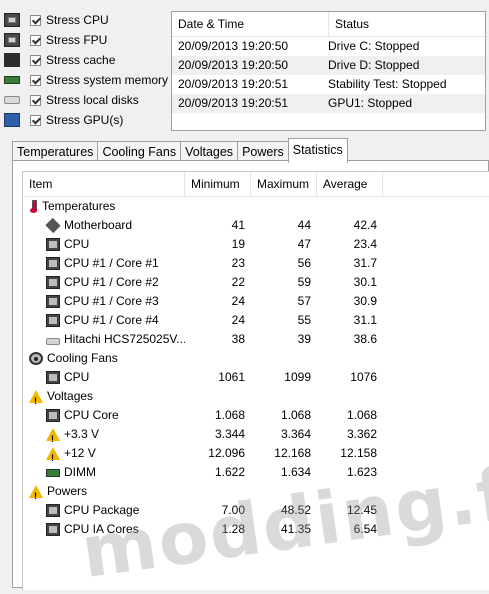 The image size is (489, 594). What do you see at coordinates (361, 434) in the screenshot?
I see `cell-average: 3.362` at bounding box center [361, 434].